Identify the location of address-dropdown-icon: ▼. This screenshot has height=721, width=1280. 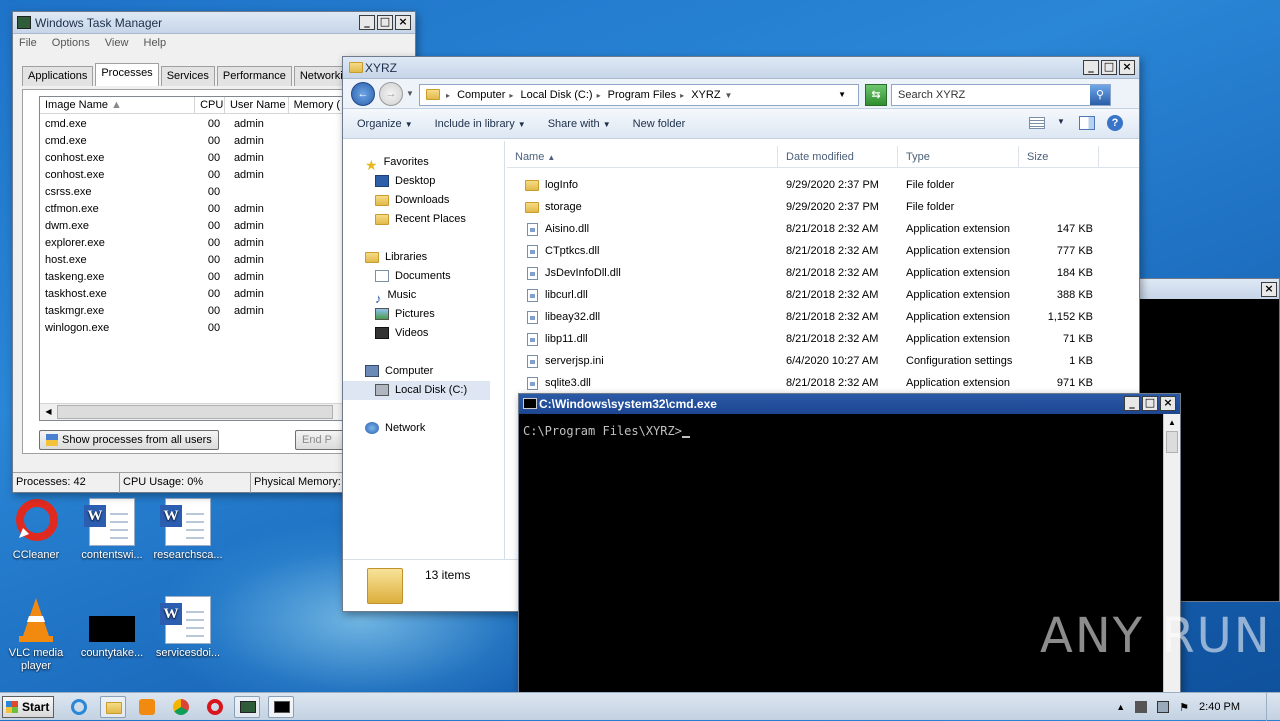
(842, 95).